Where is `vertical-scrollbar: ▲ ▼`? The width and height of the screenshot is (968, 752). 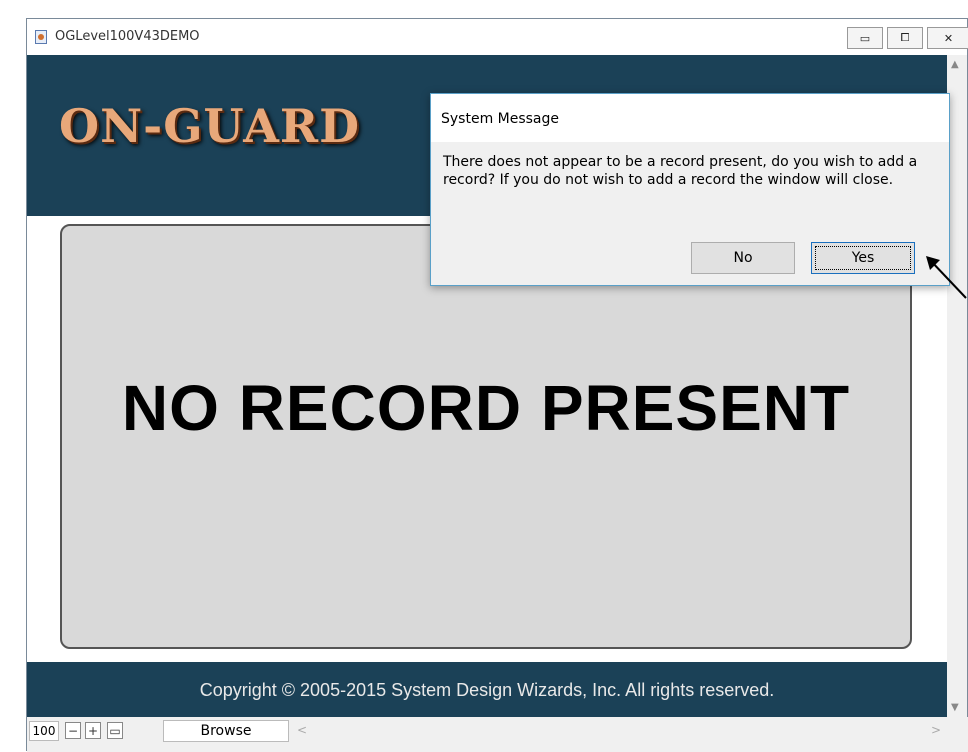 vertical-scrollbar: ▲ ▼ is located at coordinates (957, 386).